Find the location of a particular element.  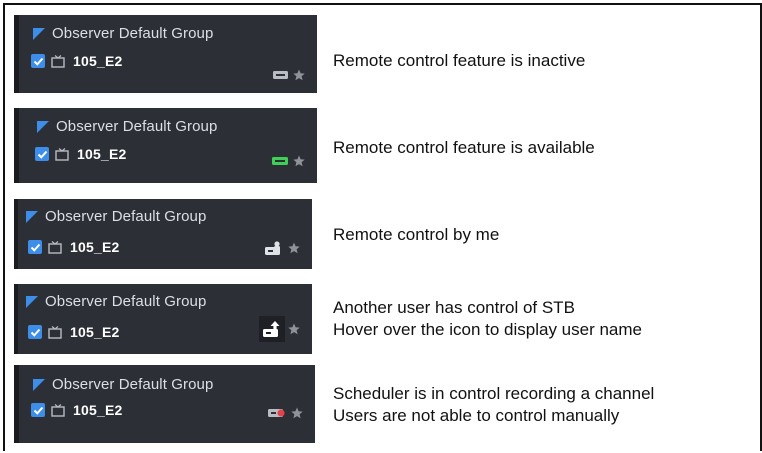

remote-scheduler-icon is located at coordinates (277, 413).